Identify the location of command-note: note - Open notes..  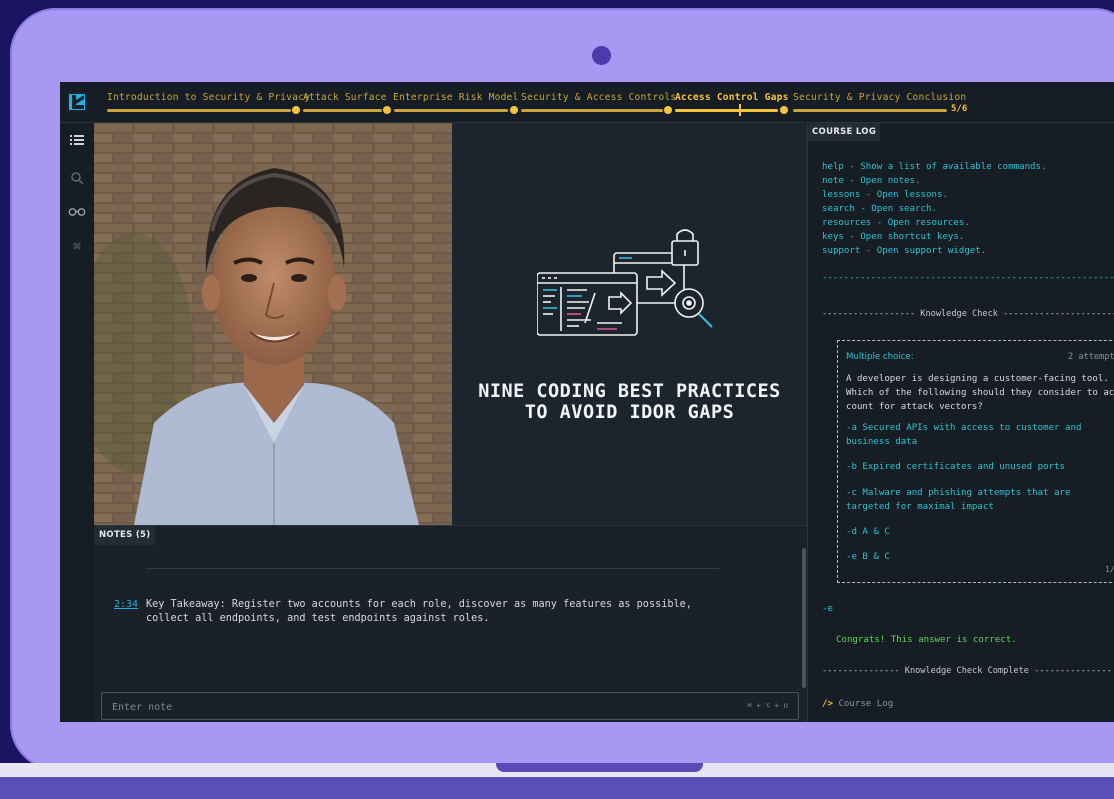
(871, 181).